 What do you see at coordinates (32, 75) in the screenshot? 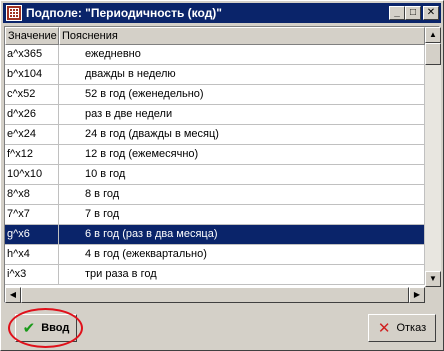
I see `cell-value: b^x104` at bounding box center [32, 75].